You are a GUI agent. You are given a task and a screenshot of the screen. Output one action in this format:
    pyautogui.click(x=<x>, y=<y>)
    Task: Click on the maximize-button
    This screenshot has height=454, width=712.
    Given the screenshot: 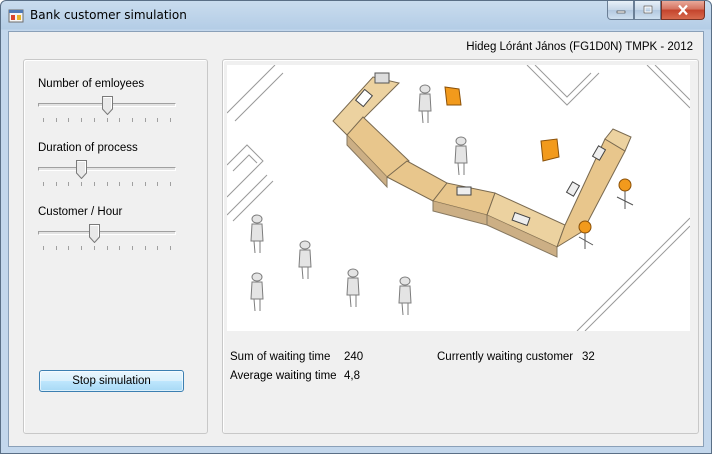 What is the action you would take?
    pyautogui.click(x=647, y=10)
    